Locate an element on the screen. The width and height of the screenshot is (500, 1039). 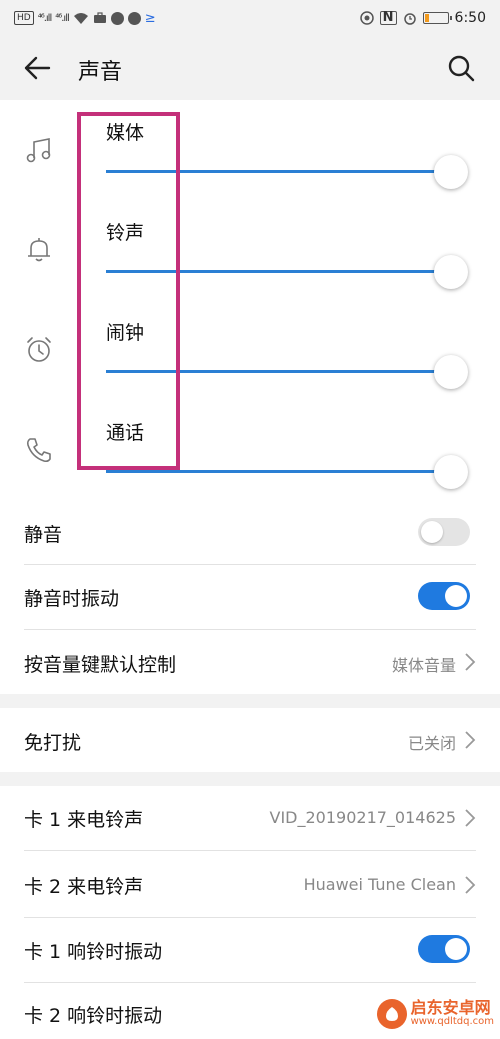
vibrate-on-mute-row: 静音时振动 is located at coordinates (250, 597).